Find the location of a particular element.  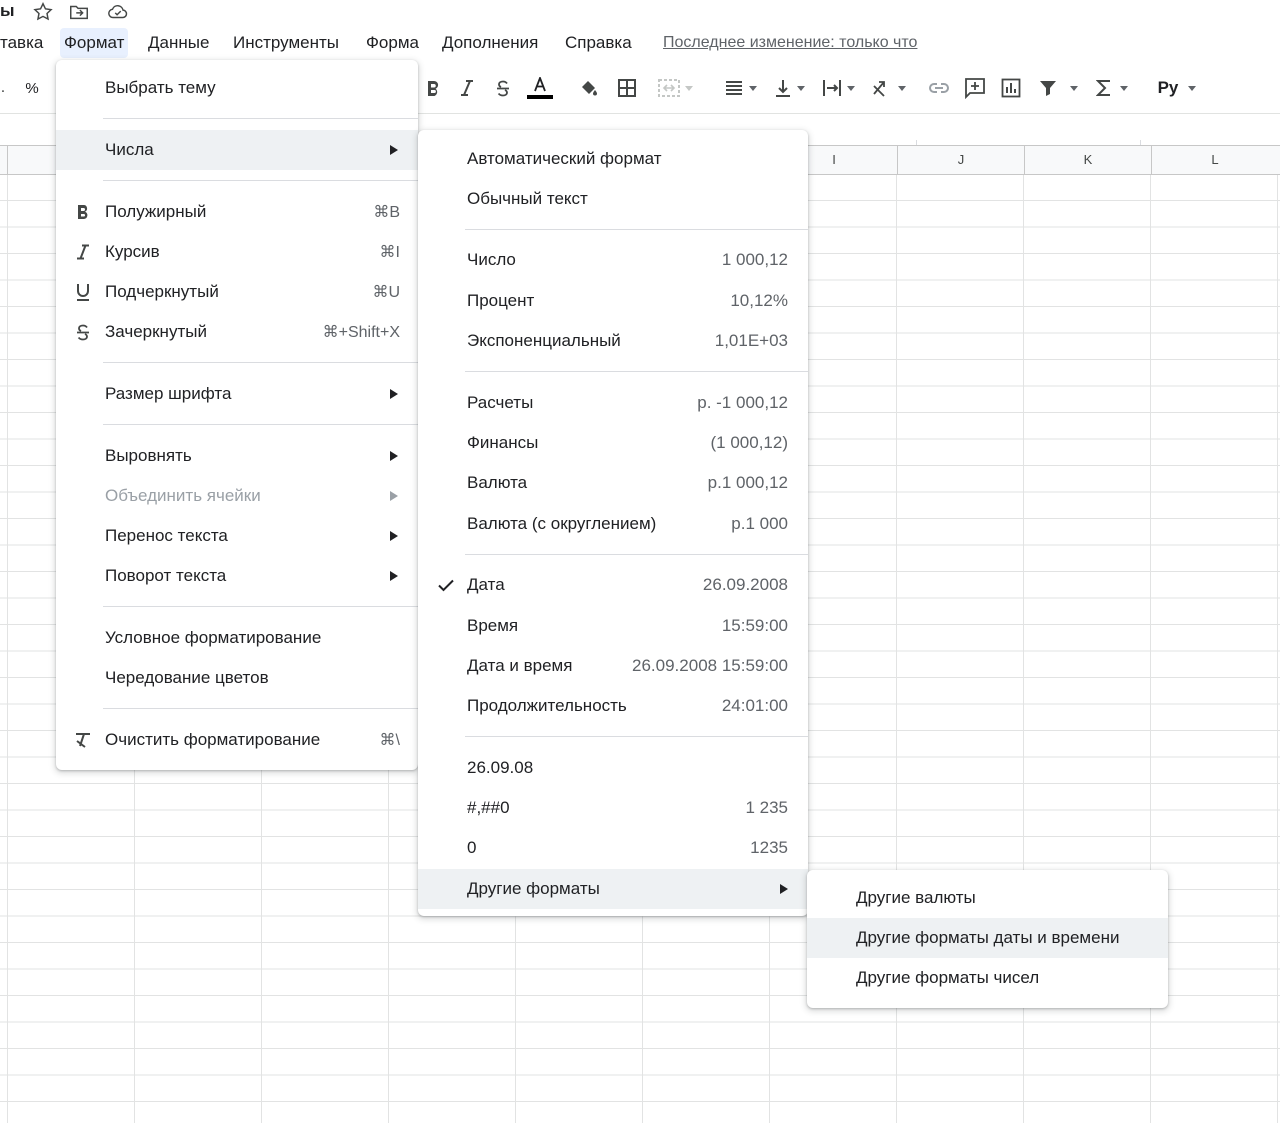

menu-item-date: Дата 26.09.2008 is located at coordinates (613, 585).